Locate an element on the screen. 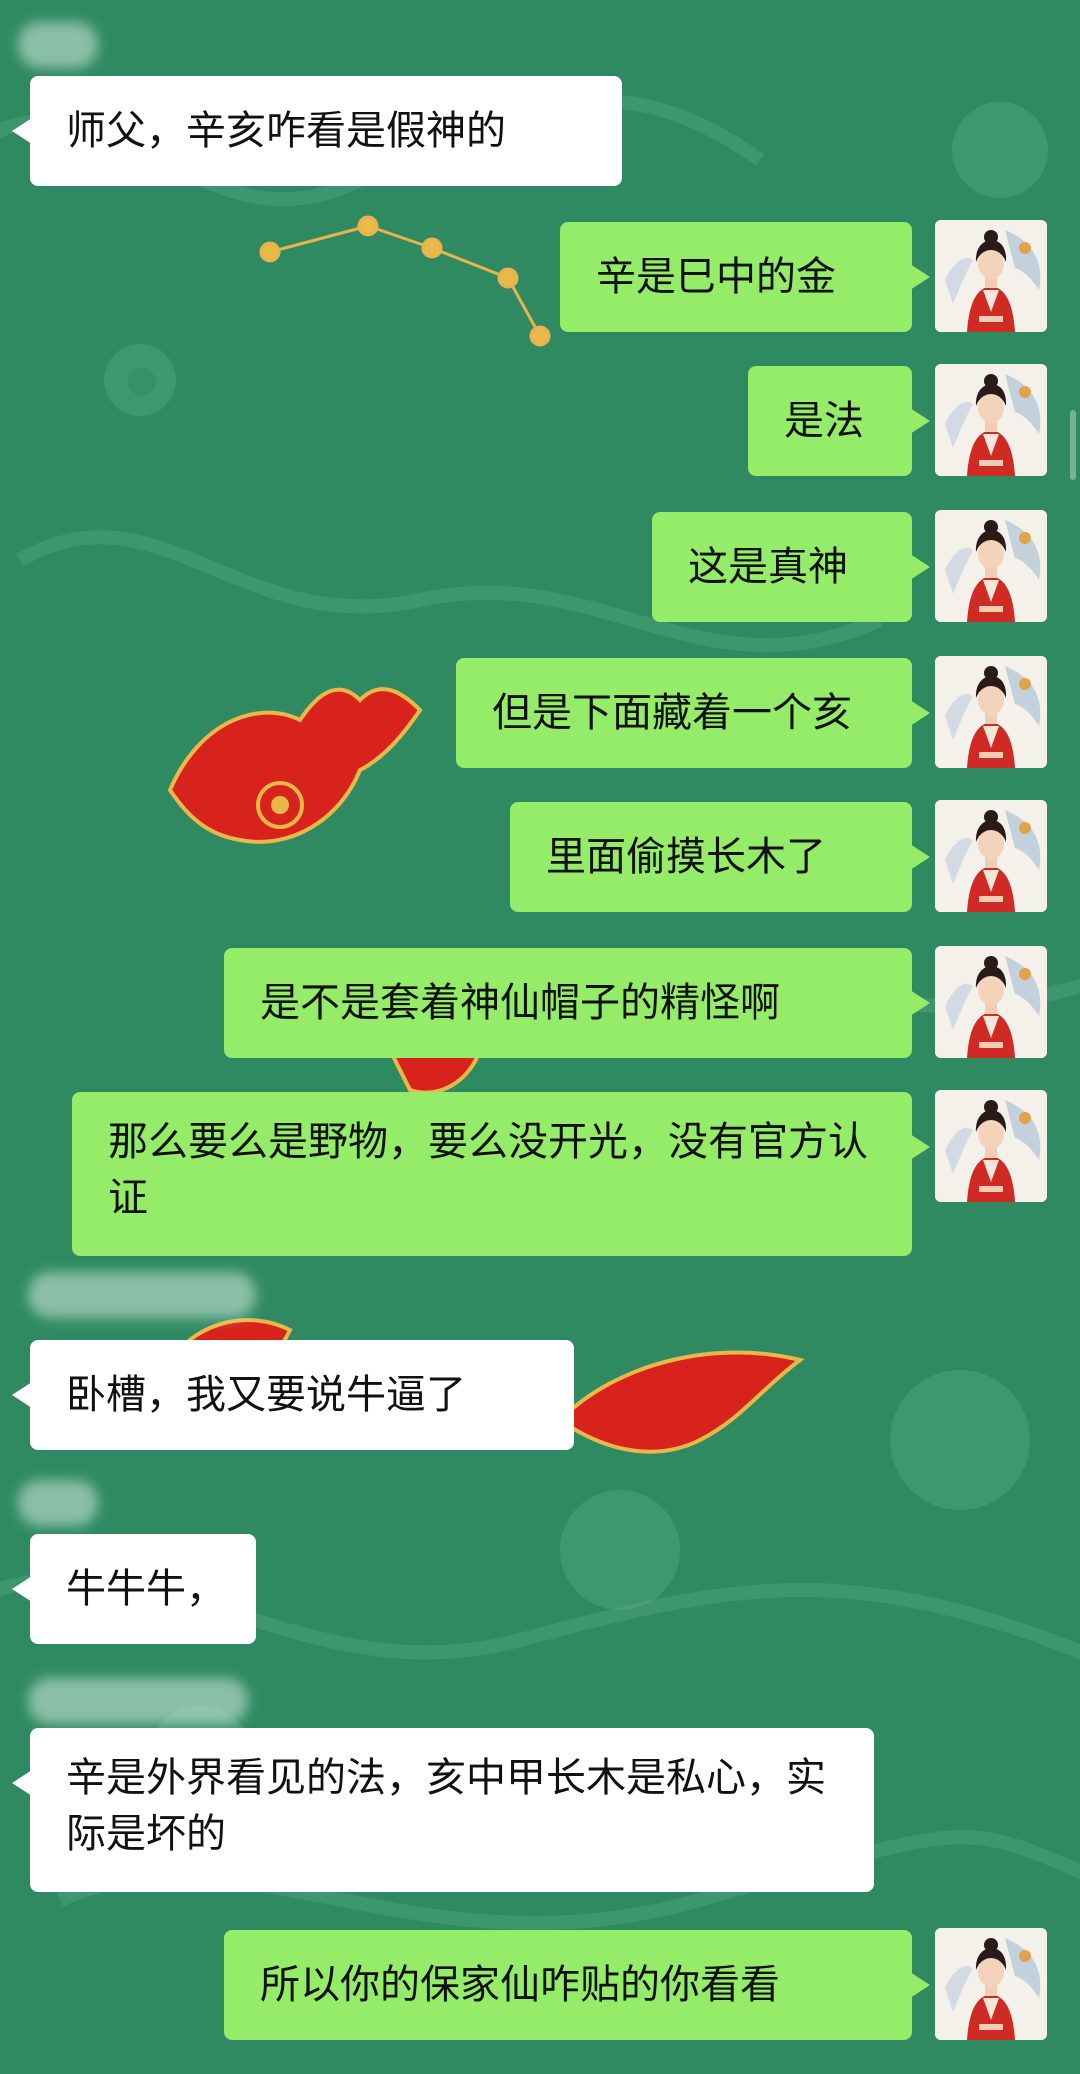  incoming-message-bubble: 师父，辛亥咋看是假神的 is located at coordinates (326, 131).